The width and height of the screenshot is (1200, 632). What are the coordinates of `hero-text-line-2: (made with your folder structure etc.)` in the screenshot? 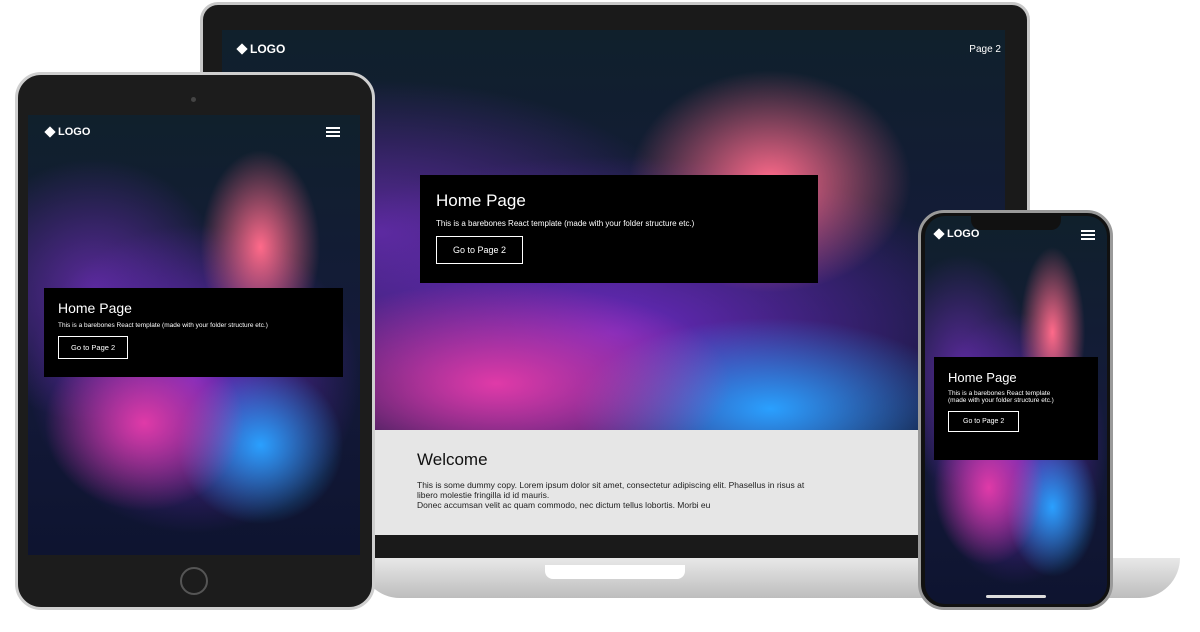 It's located at (1001, 400).